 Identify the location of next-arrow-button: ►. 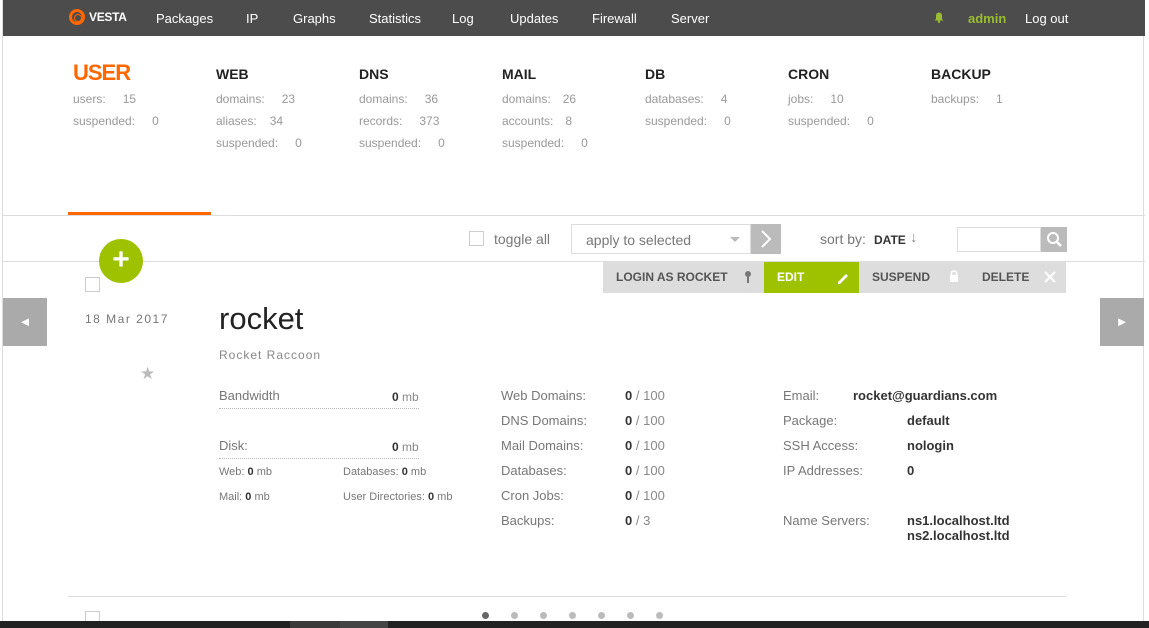
(1122, 322).